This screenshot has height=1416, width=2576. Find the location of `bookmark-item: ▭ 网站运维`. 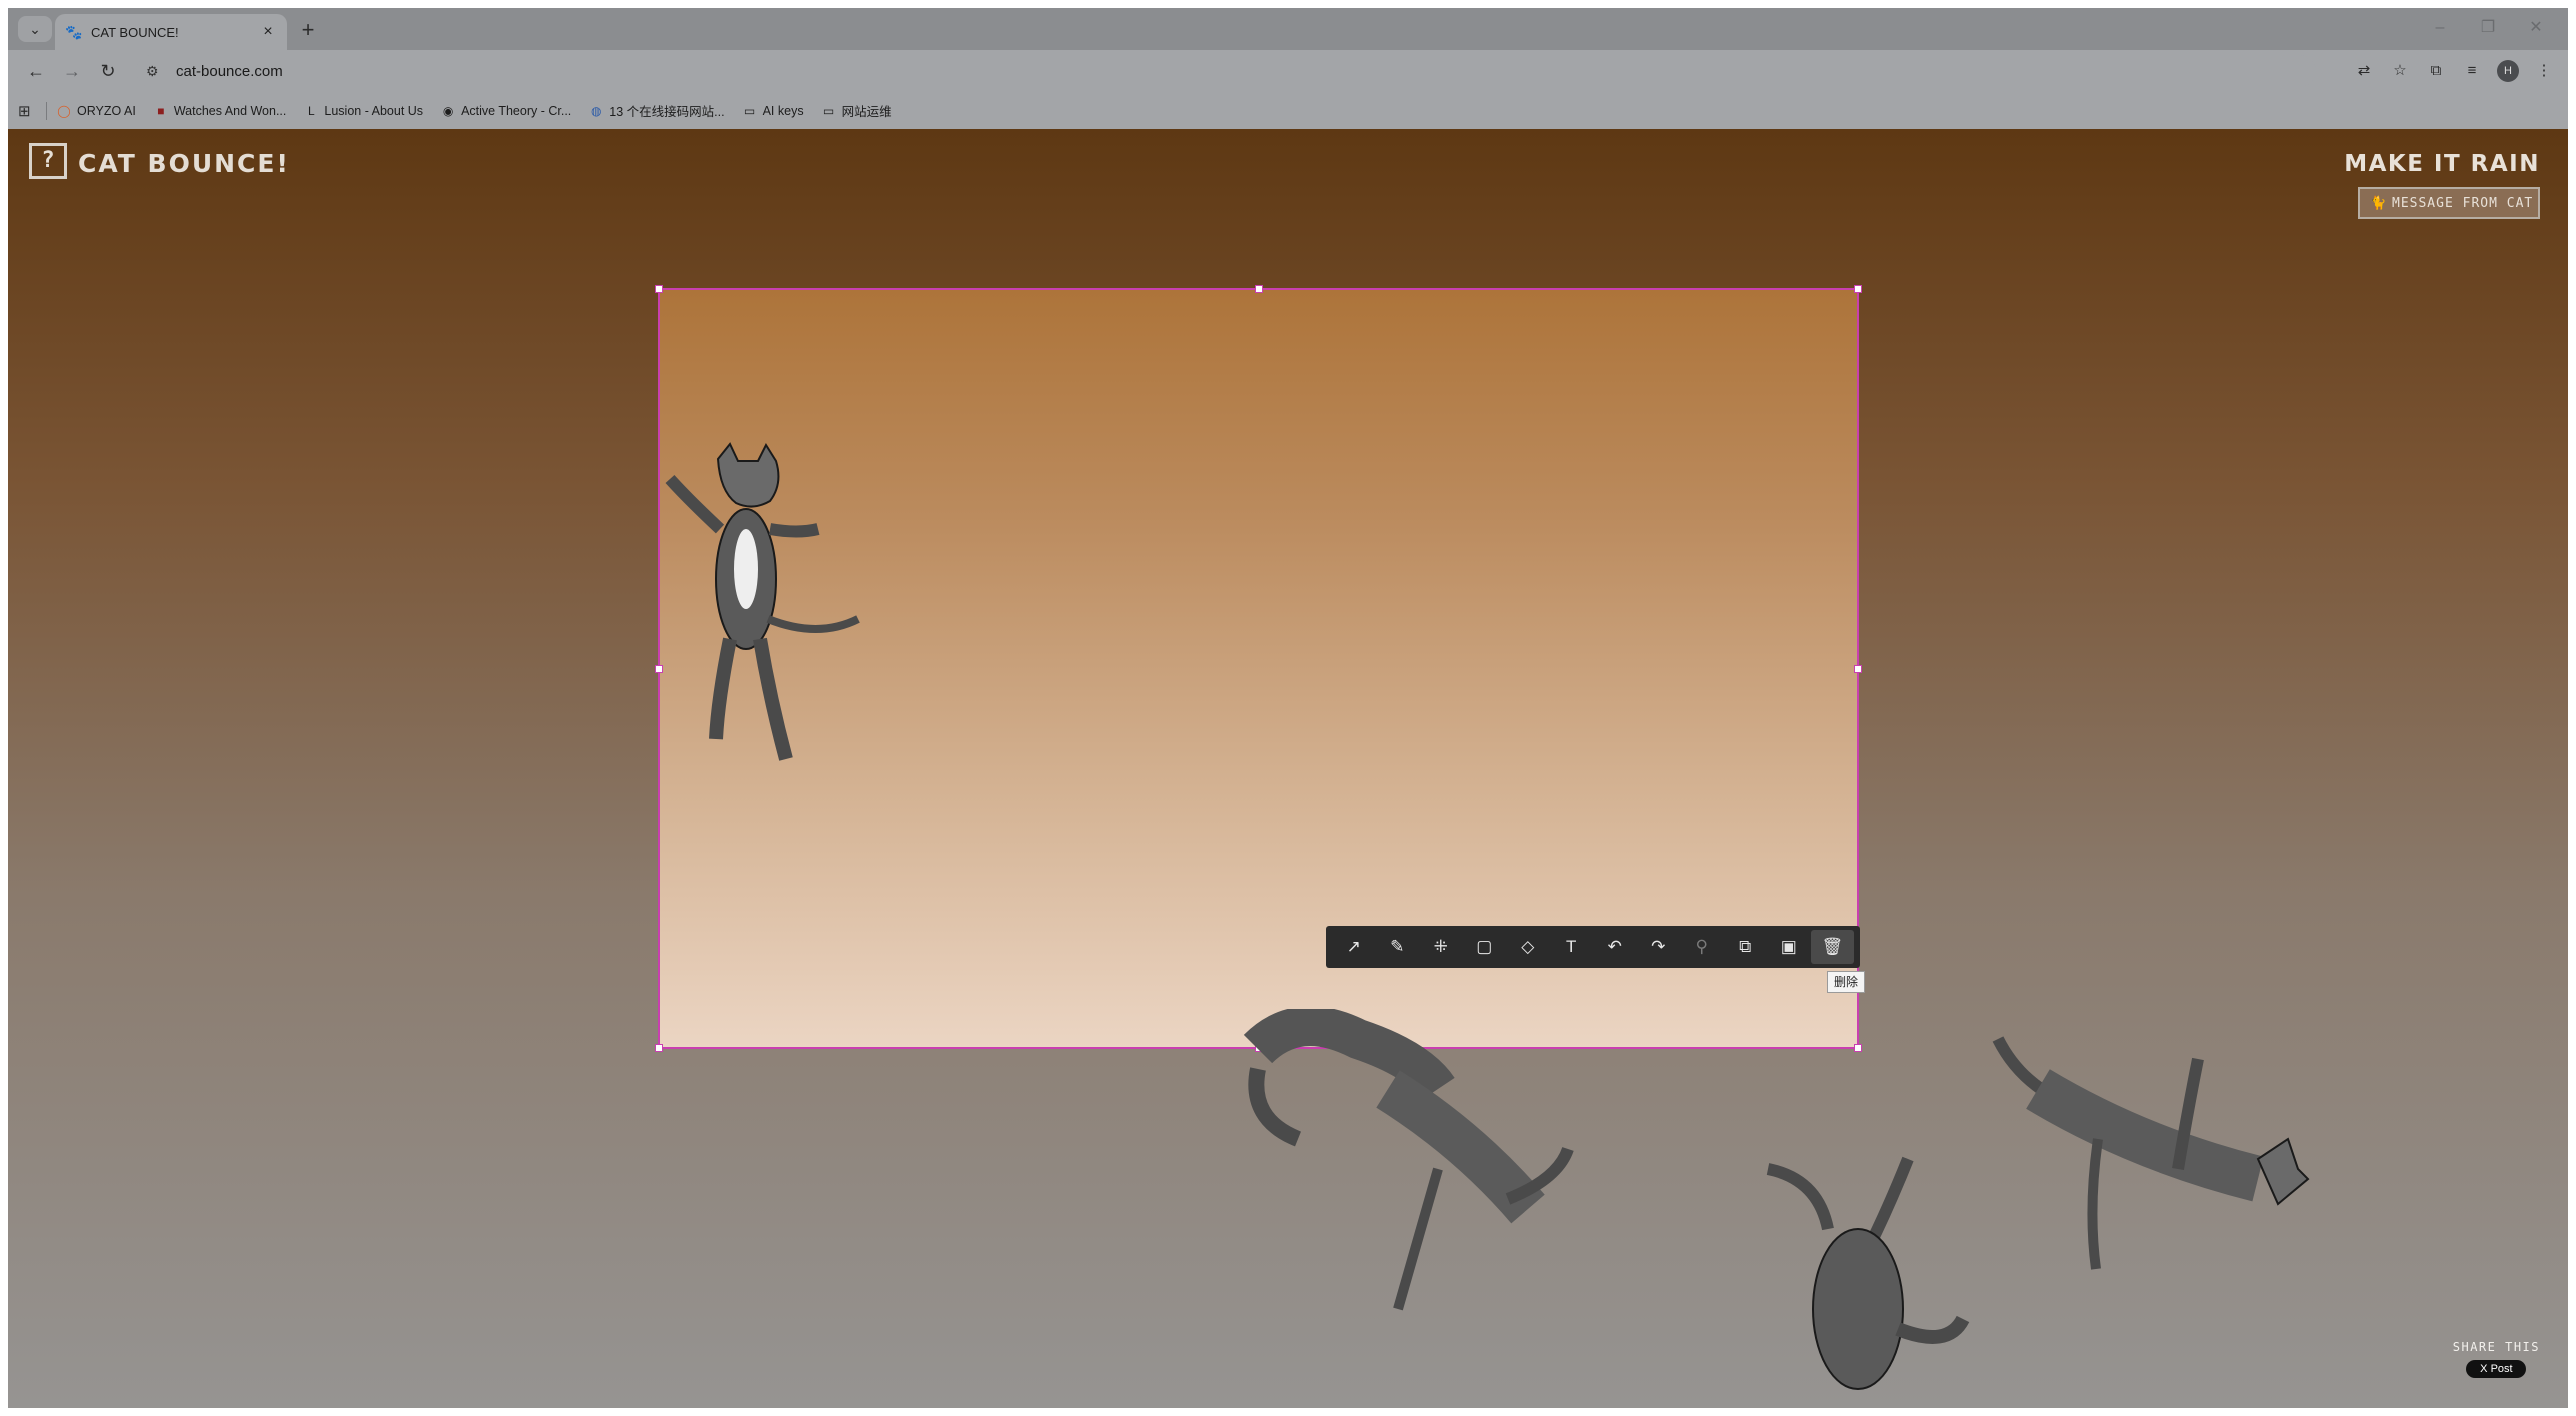

bookmark-item: ▭ 网站运维 is located at coordinates (857, 110).